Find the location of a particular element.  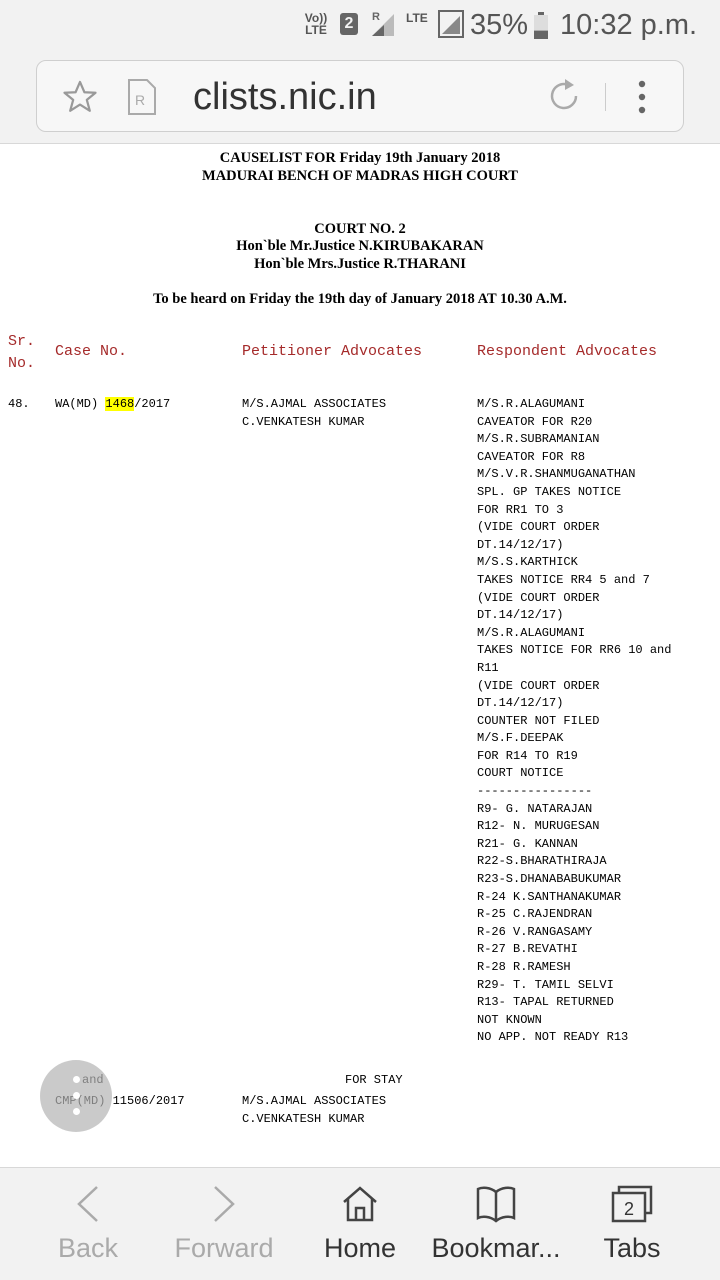

col-header-petitioner: Petitioner Advocates is located at coordinates (332, 351).